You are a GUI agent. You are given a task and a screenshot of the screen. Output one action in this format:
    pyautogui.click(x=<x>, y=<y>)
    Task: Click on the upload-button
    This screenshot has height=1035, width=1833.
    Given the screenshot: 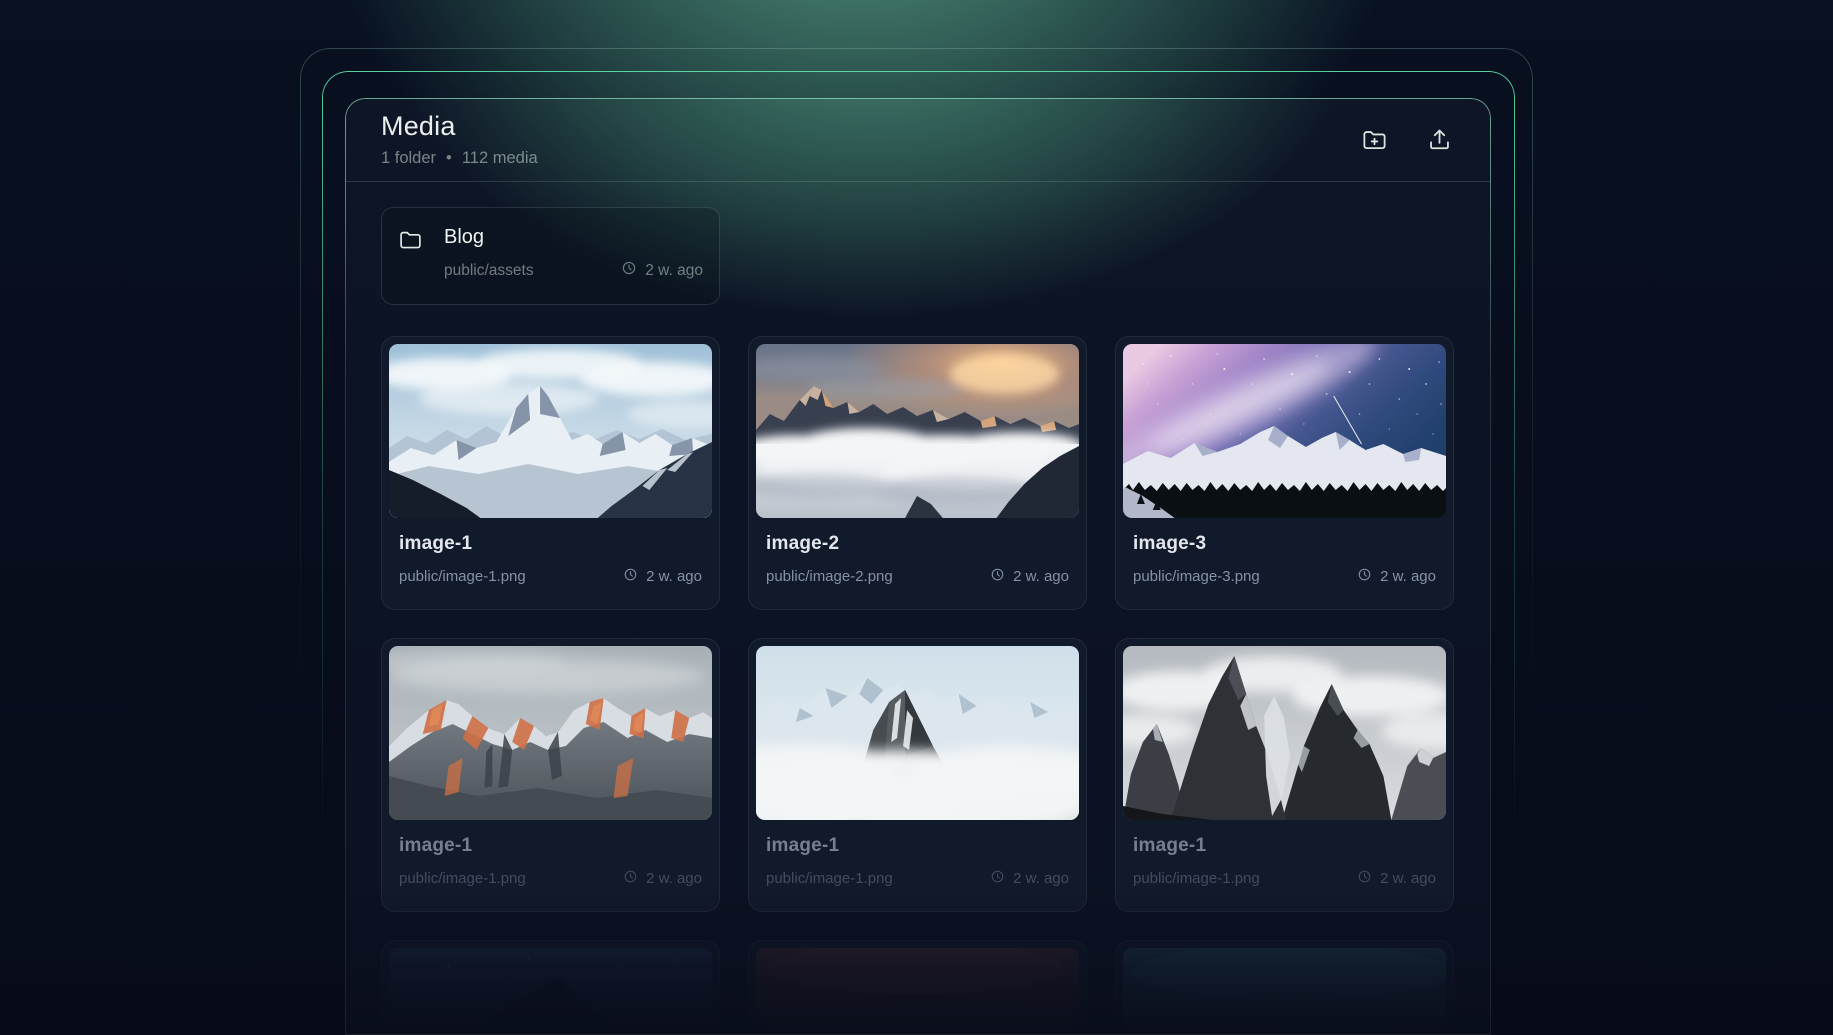 What is the action you would take?
    pyautogui.click(x=1439, y=139)
    